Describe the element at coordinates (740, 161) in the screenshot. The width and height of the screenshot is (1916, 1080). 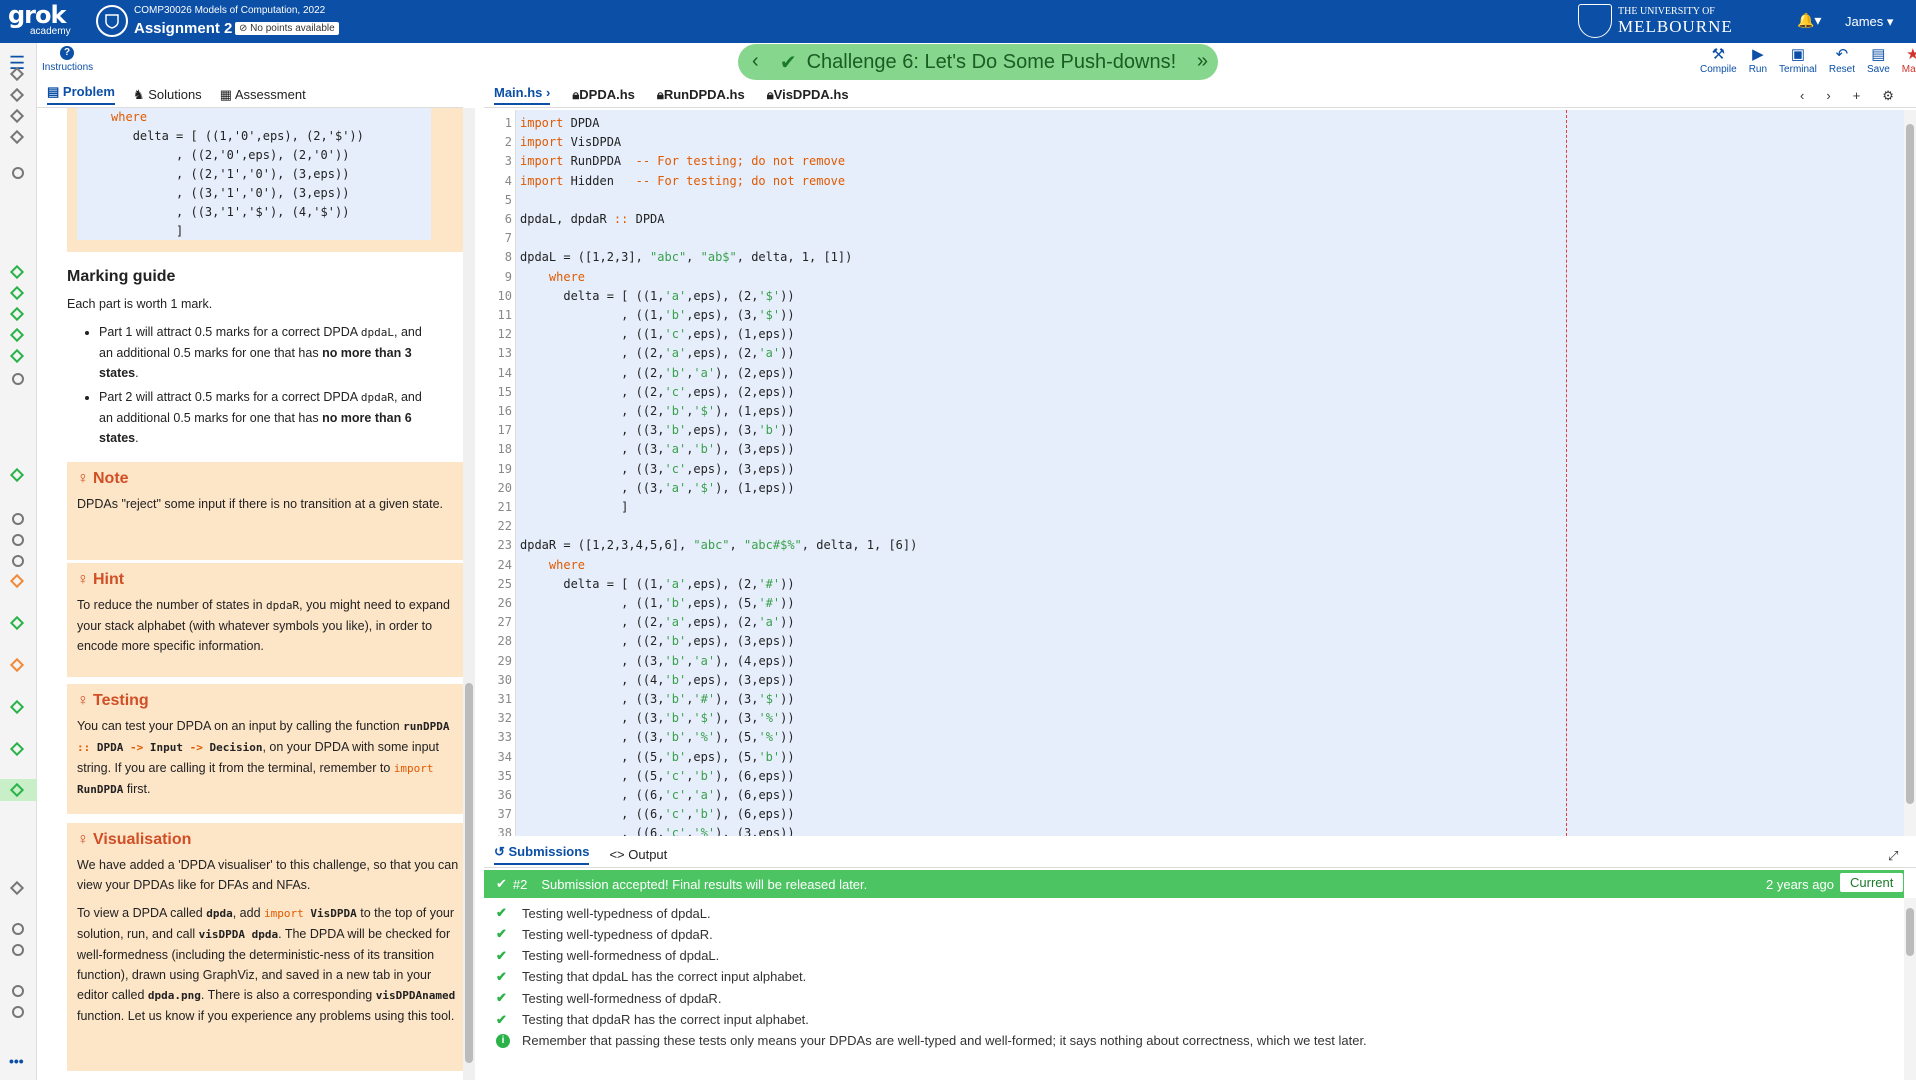
I see `code-comment: -- For testing; do not remove` at that location.